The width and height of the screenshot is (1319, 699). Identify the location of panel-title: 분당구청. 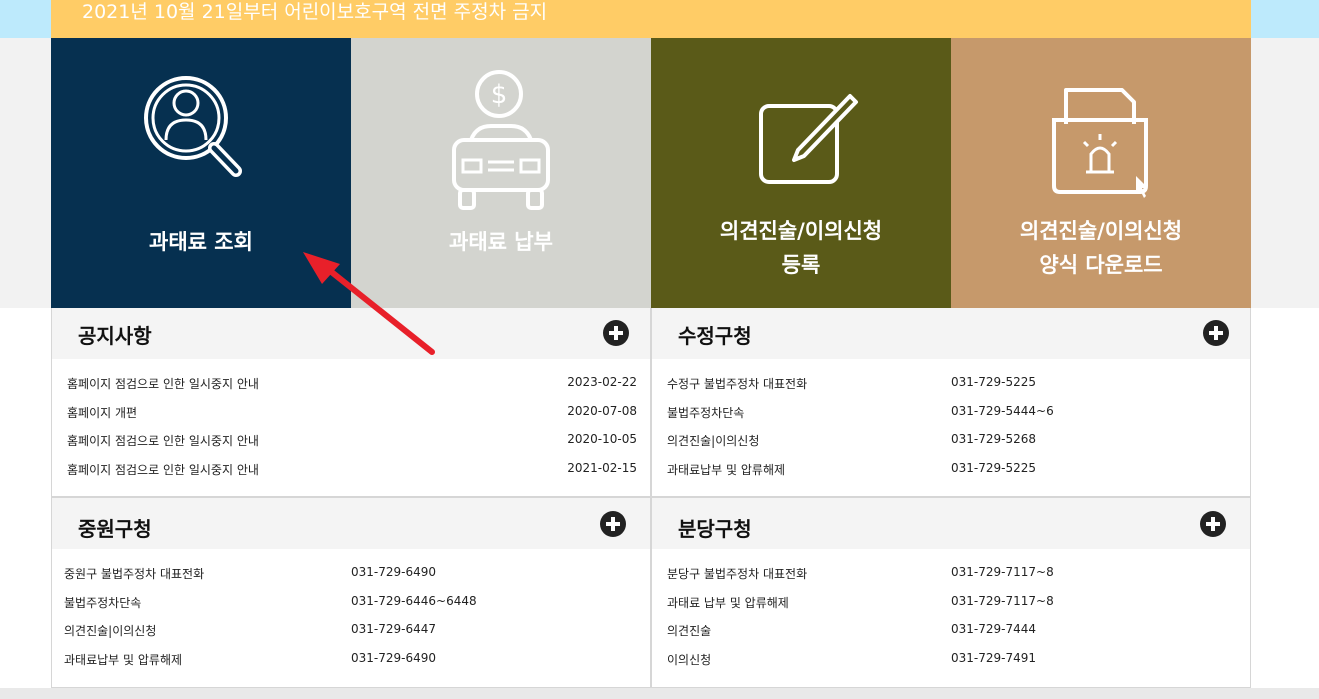
(715, 529).